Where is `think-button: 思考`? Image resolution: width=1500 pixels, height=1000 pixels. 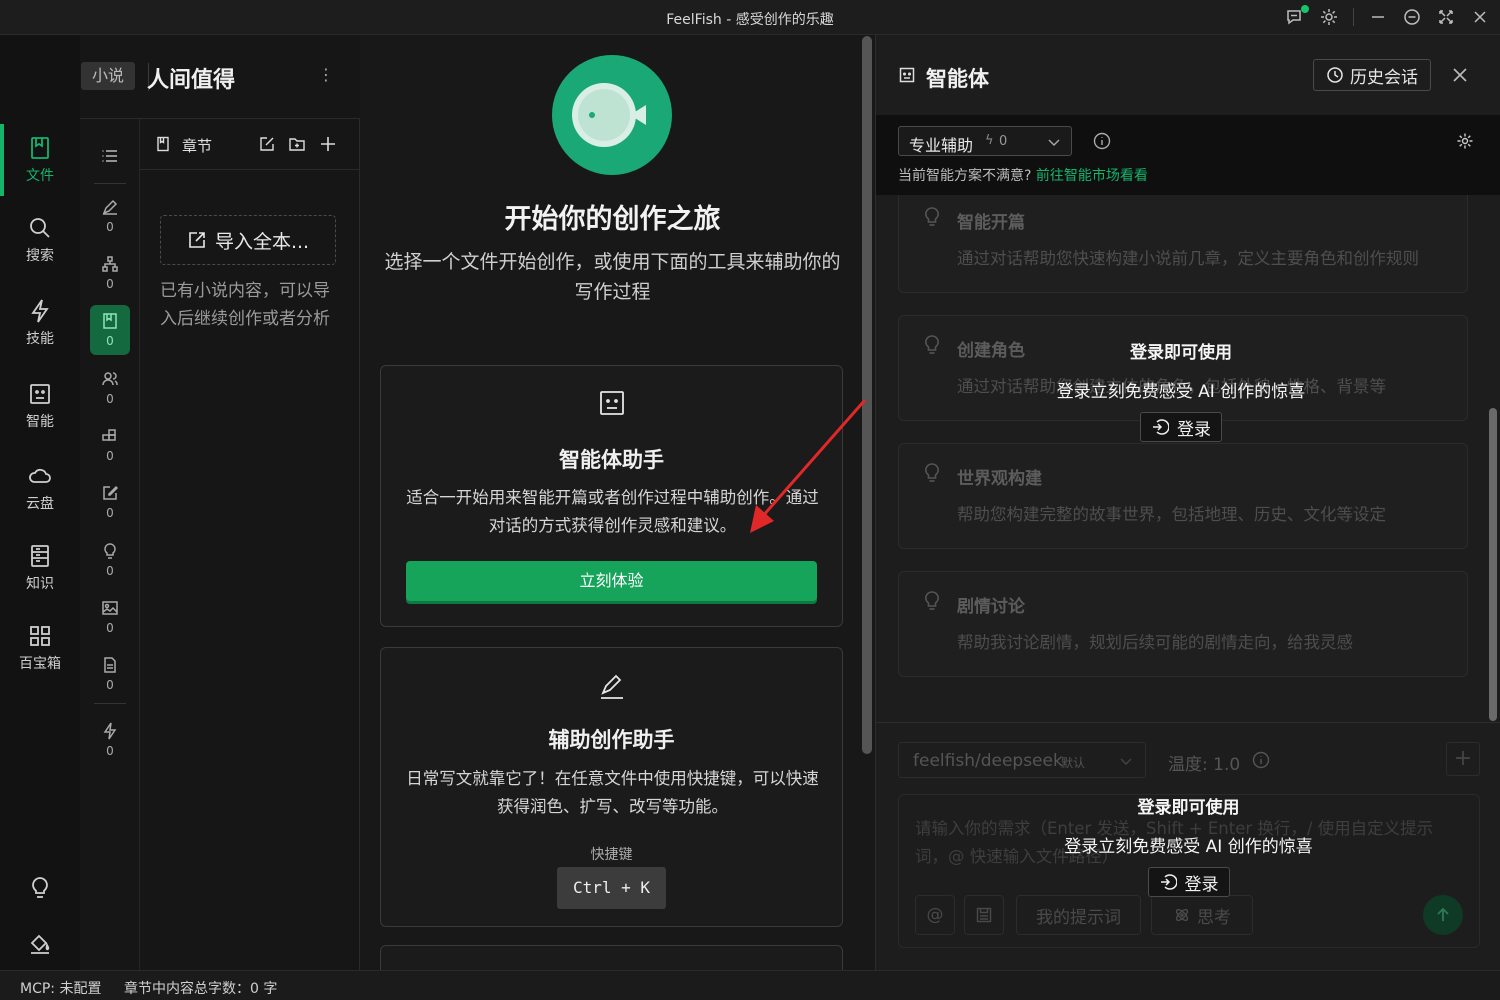 think-button: 思考 is located at coordinates (1202, 915).